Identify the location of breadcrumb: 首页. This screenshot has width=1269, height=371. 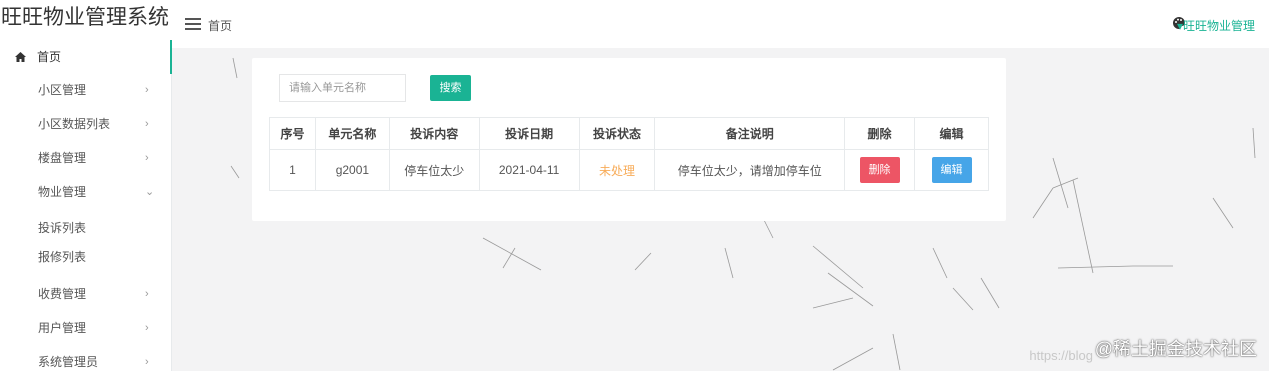
(220, 25).